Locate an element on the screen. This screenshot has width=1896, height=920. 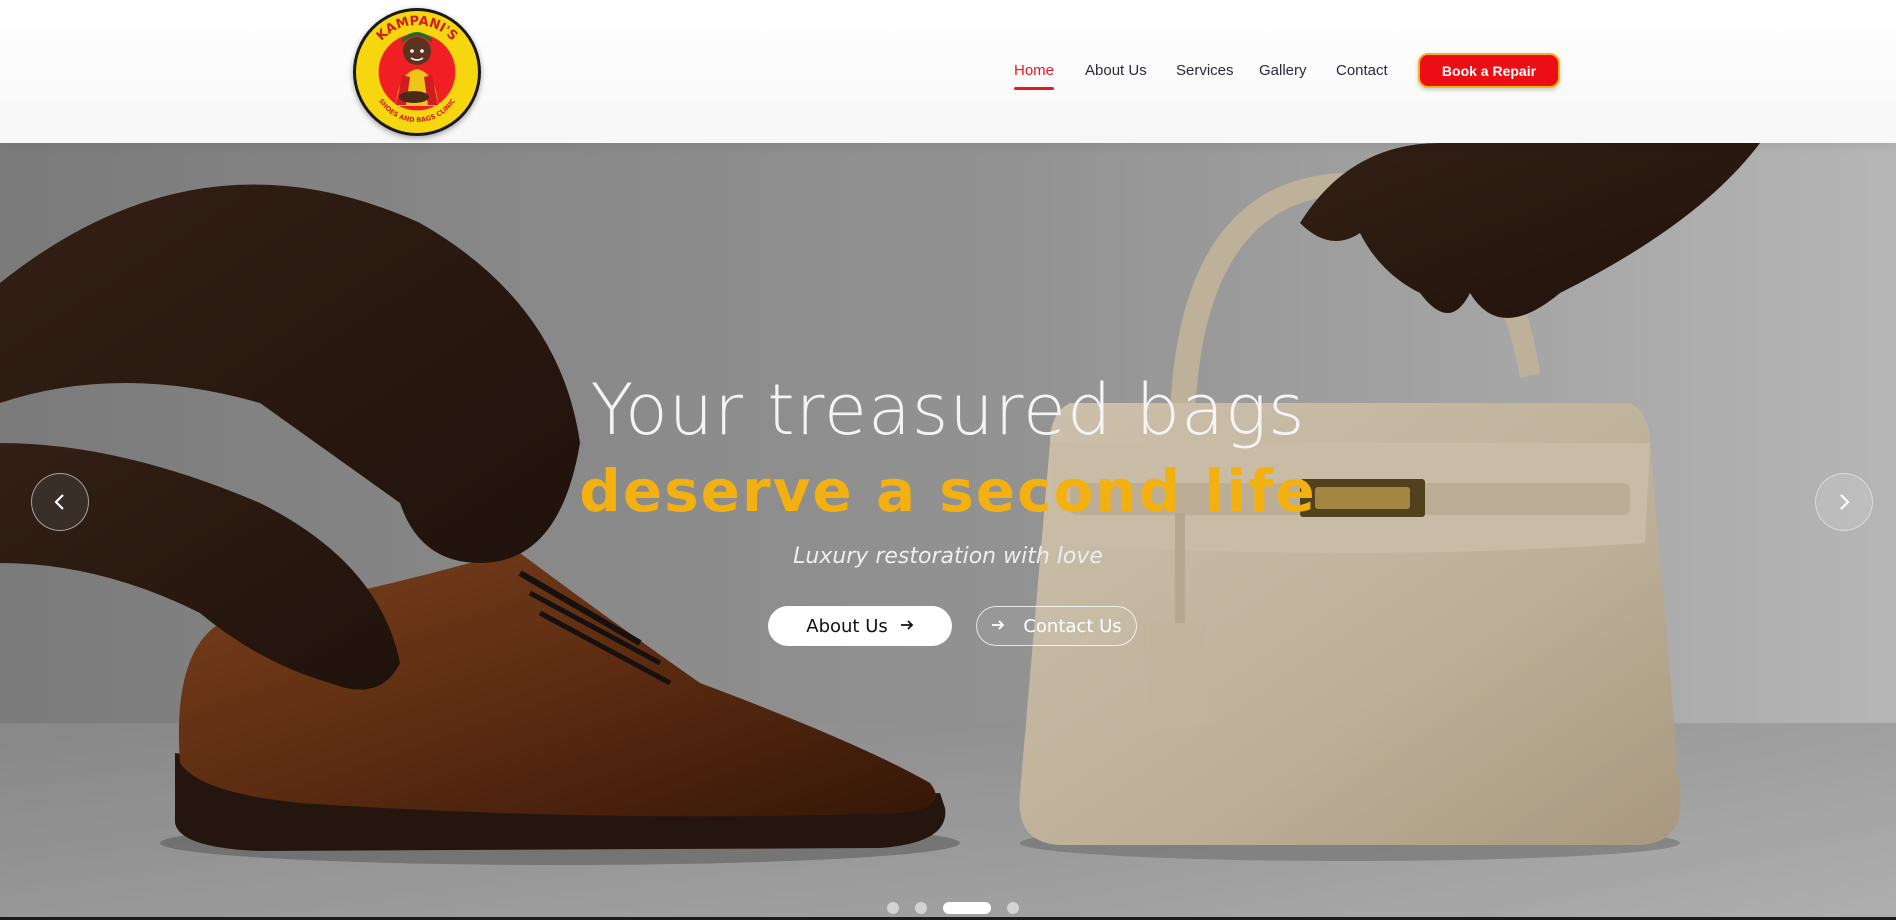
about-us-button: About Us is located at coordinates (860, 626).